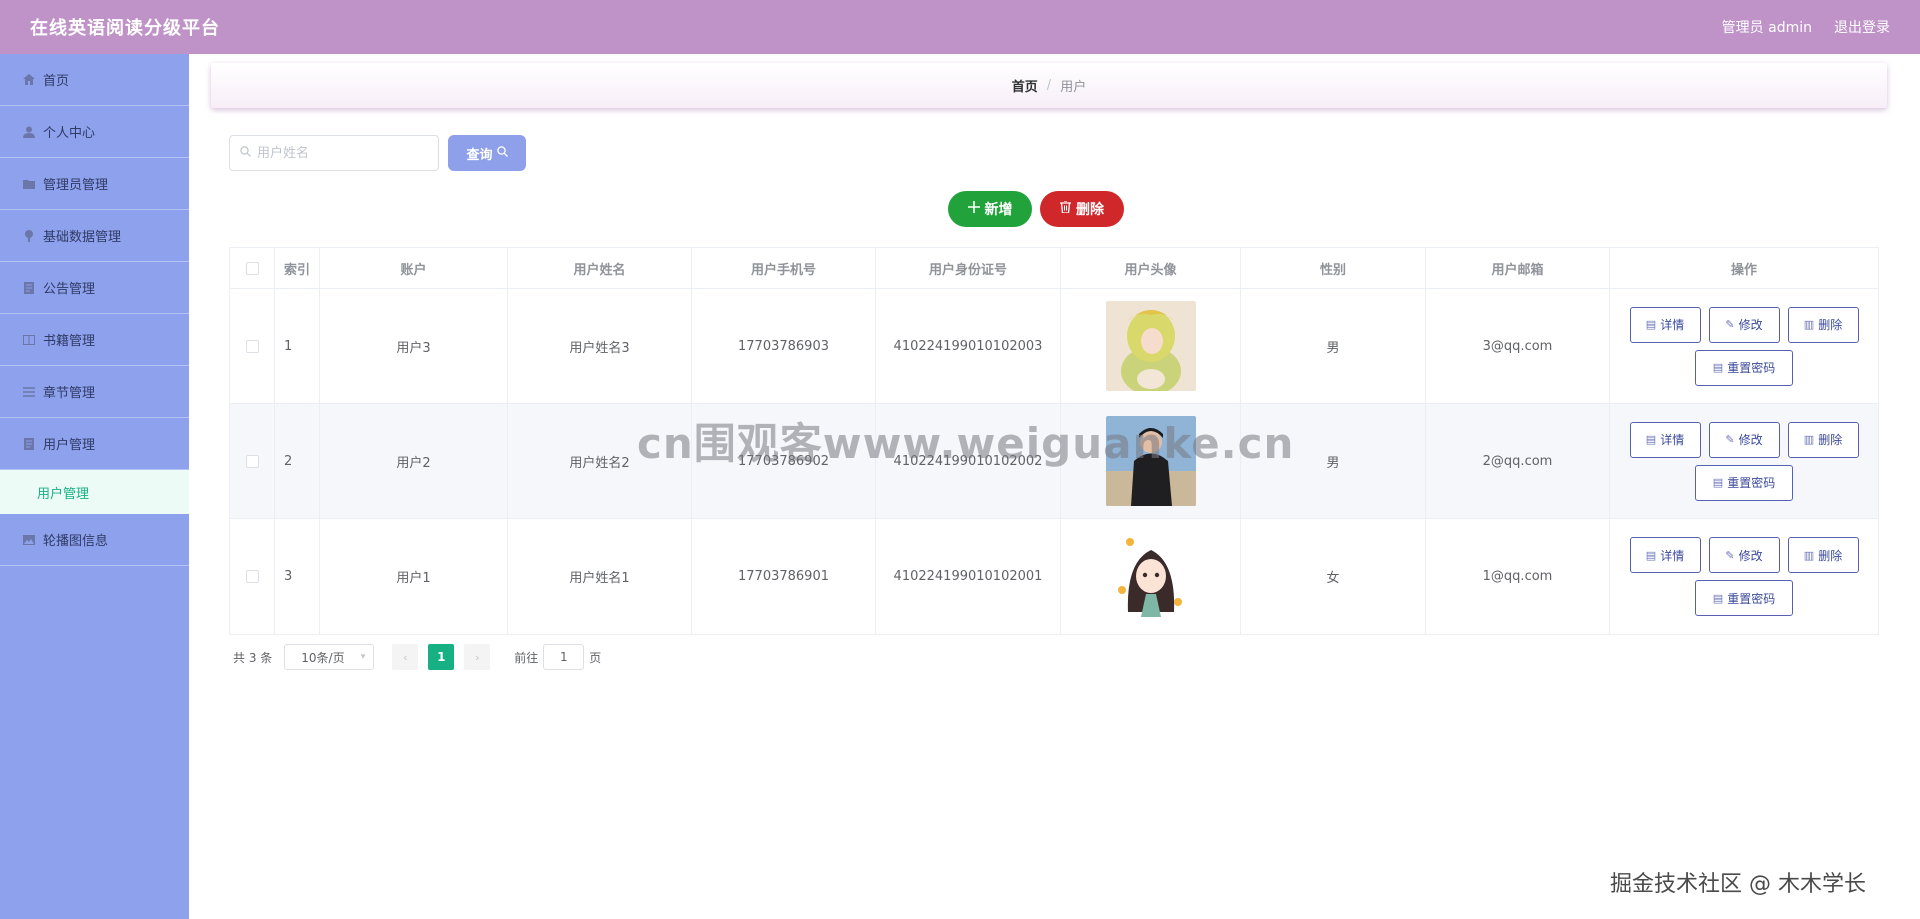 The width and height of the screenshot is (1920, 919). Describe the element at coordinates (487, 153) in the screenshot. I see `query-button: 查询` at that location.